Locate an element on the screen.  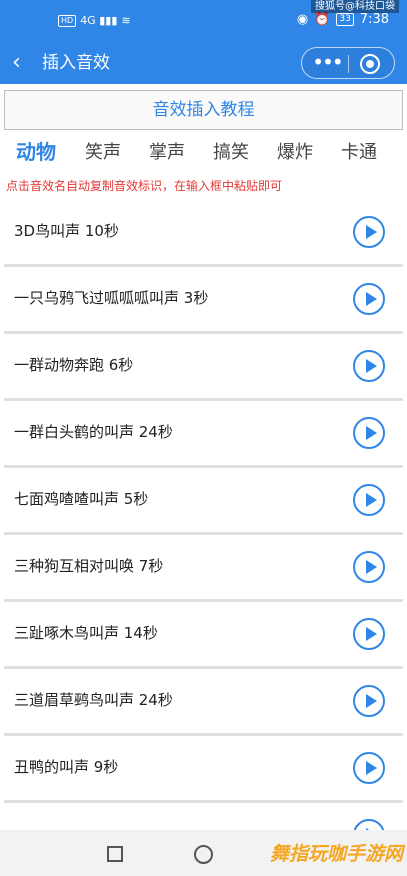
battery-icon: 33 is located at coordinates (345, 19).